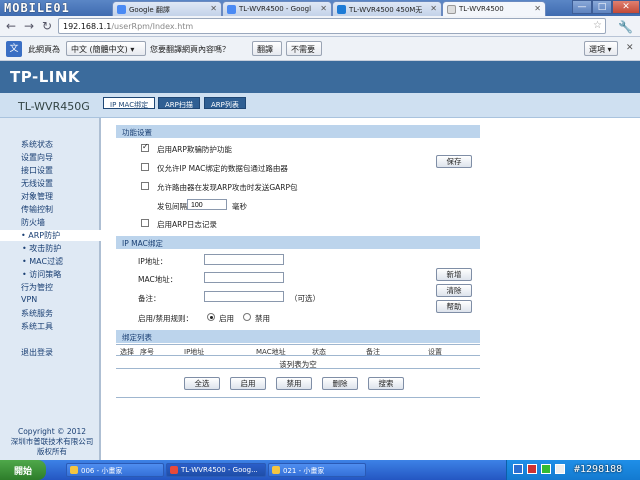  I want to click on tab-tplink-product: TL-WVR4500 450M无 ✕, so click(387, 8).